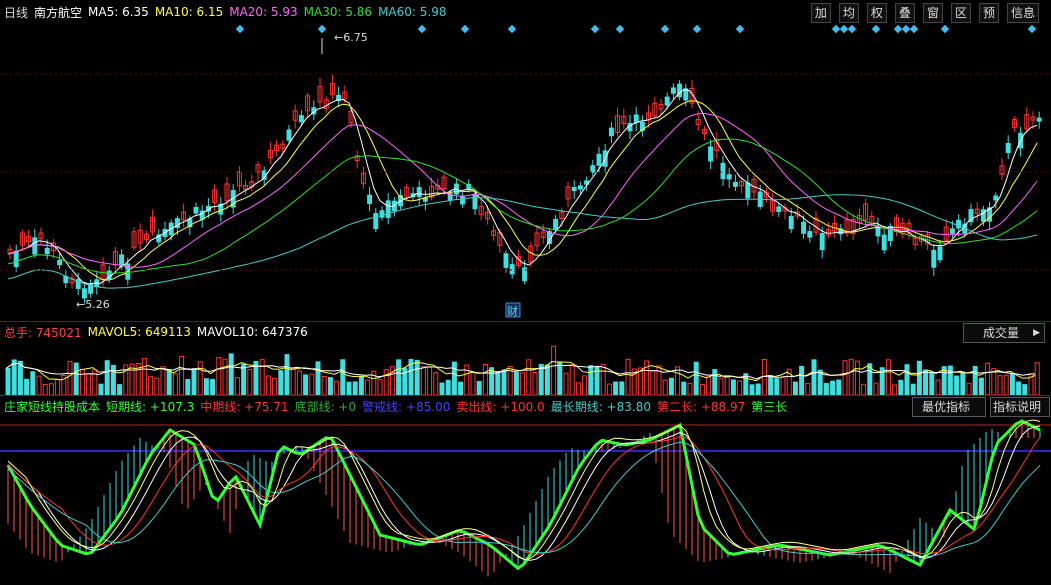  I want to click on toolbar-button-0: 加, so click(820, 13).